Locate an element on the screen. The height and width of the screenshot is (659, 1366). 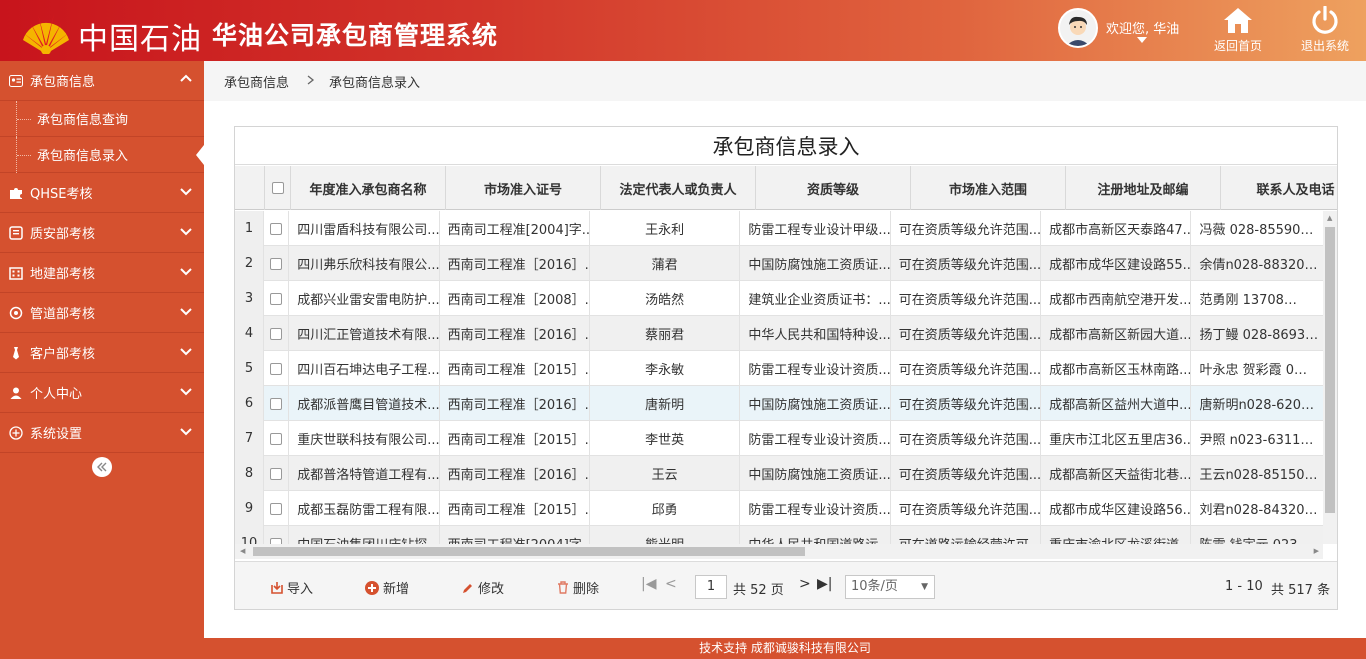
cell-rep: 李世英 is located at coordinates (665, 438).